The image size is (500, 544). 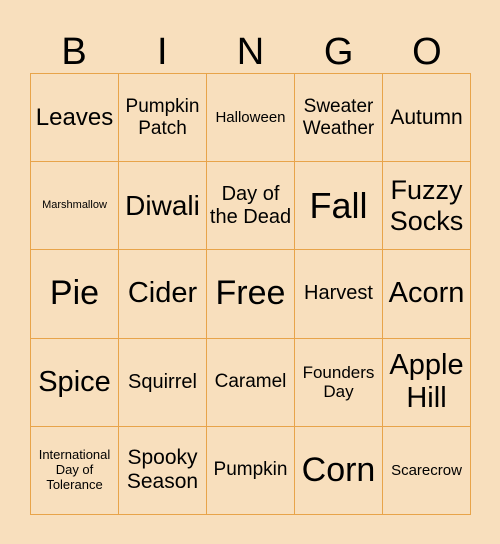 I want to click on bingo-cell: International Day of Tolerance, so click(x=75, y=470).